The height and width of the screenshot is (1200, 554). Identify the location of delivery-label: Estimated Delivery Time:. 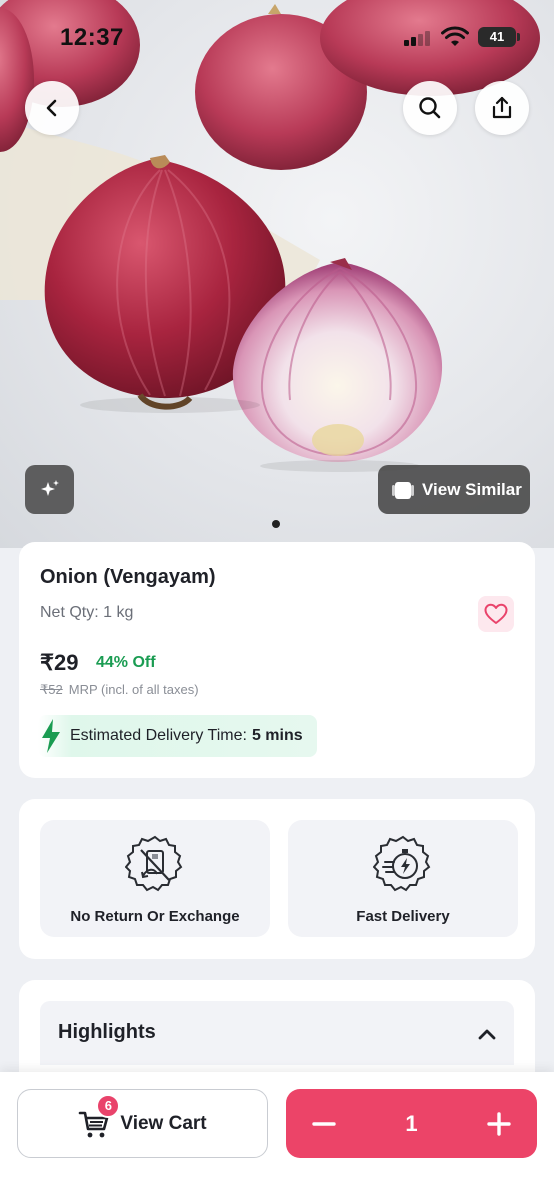
(158, 735).